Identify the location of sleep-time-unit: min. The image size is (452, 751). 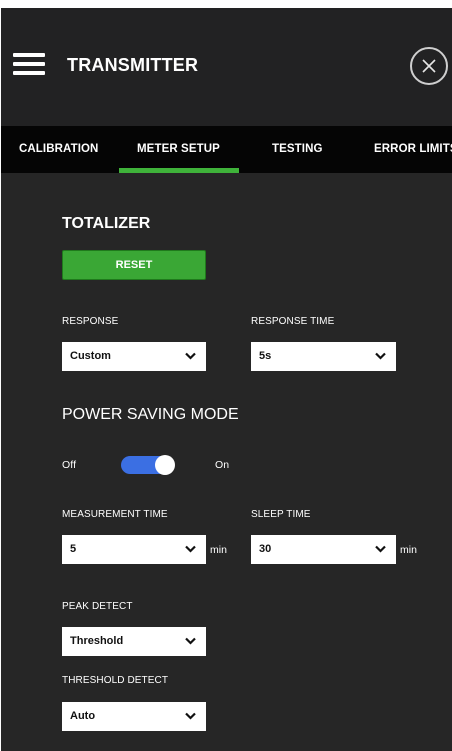
(408, 550).